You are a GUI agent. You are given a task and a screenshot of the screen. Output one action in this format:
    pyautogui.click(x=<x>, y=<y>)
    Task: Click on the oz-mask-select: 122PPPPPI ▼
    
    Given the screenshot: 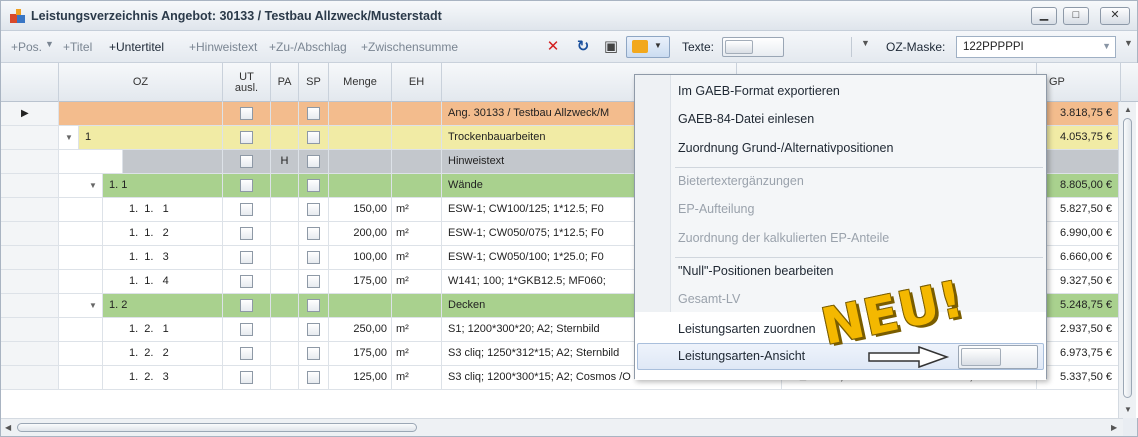 What is the action you would take?
    pyautogui.click(x=1036, y=47)
    